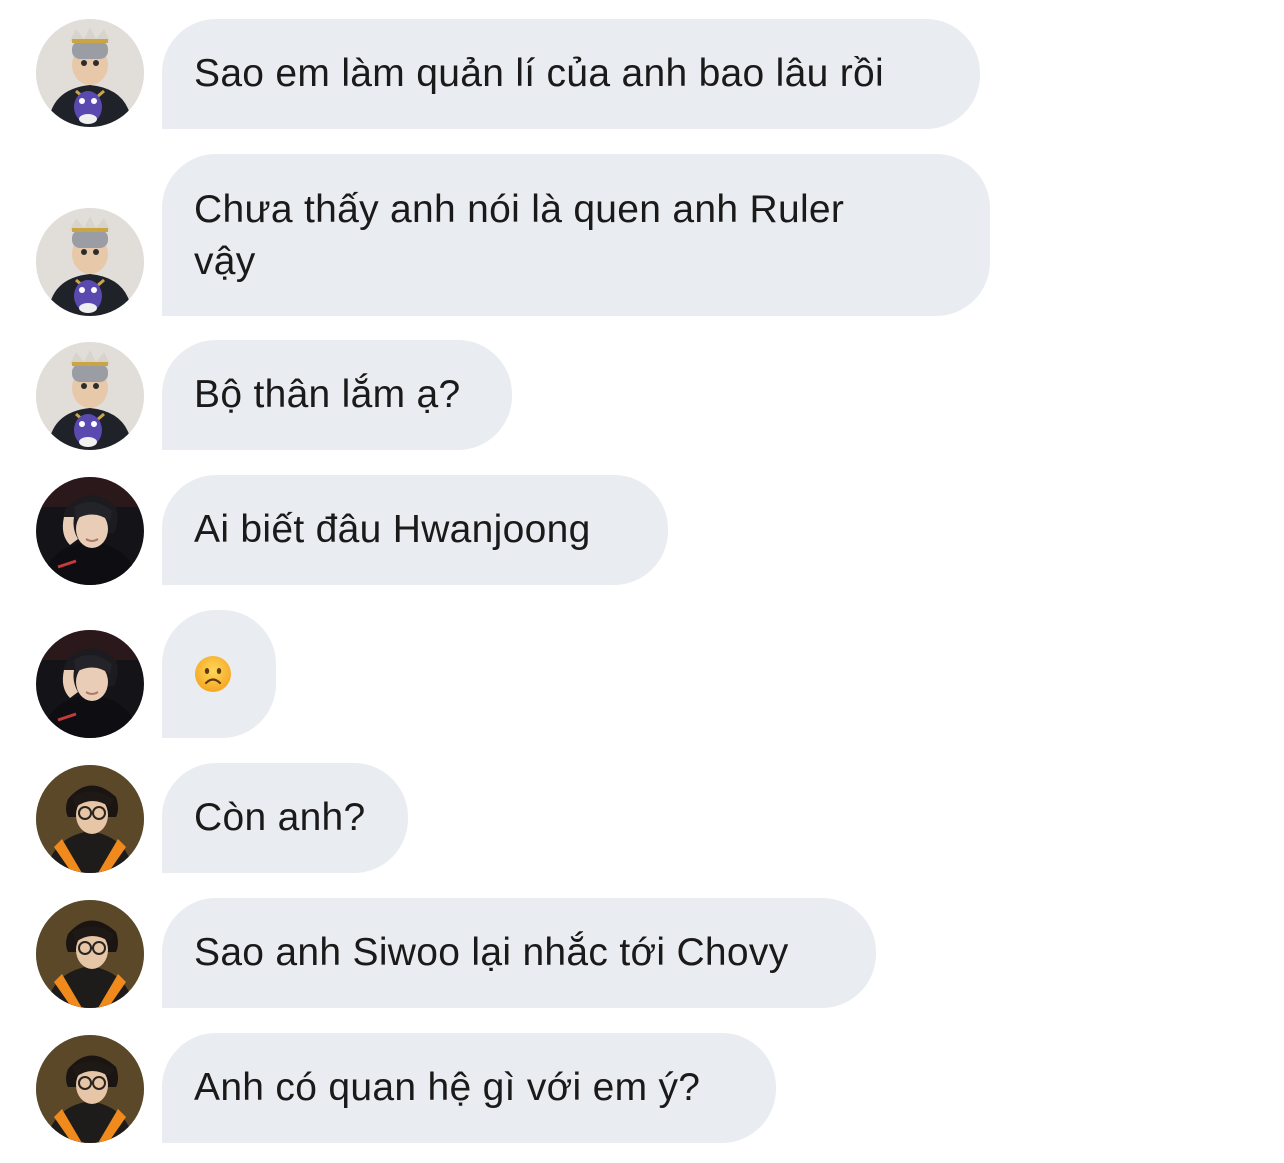 The width and height of the screenshot is (1284, 1163). Describe the element at coordinates (642, 395) in the screenshot. I see `message-row: Bộ thân lắm ạ?` at that location.